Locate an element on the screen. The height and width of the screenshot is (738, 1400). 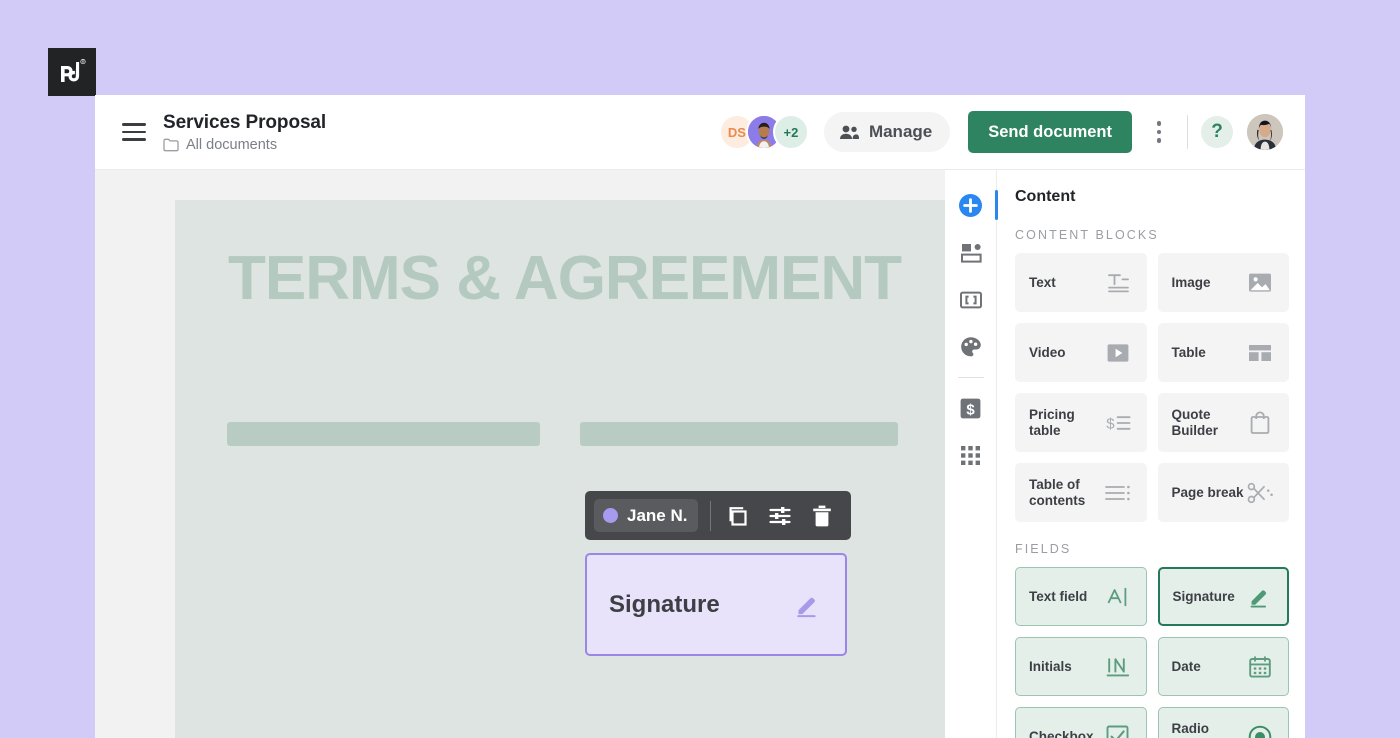
avatar is located at coordinates (1265, 132).